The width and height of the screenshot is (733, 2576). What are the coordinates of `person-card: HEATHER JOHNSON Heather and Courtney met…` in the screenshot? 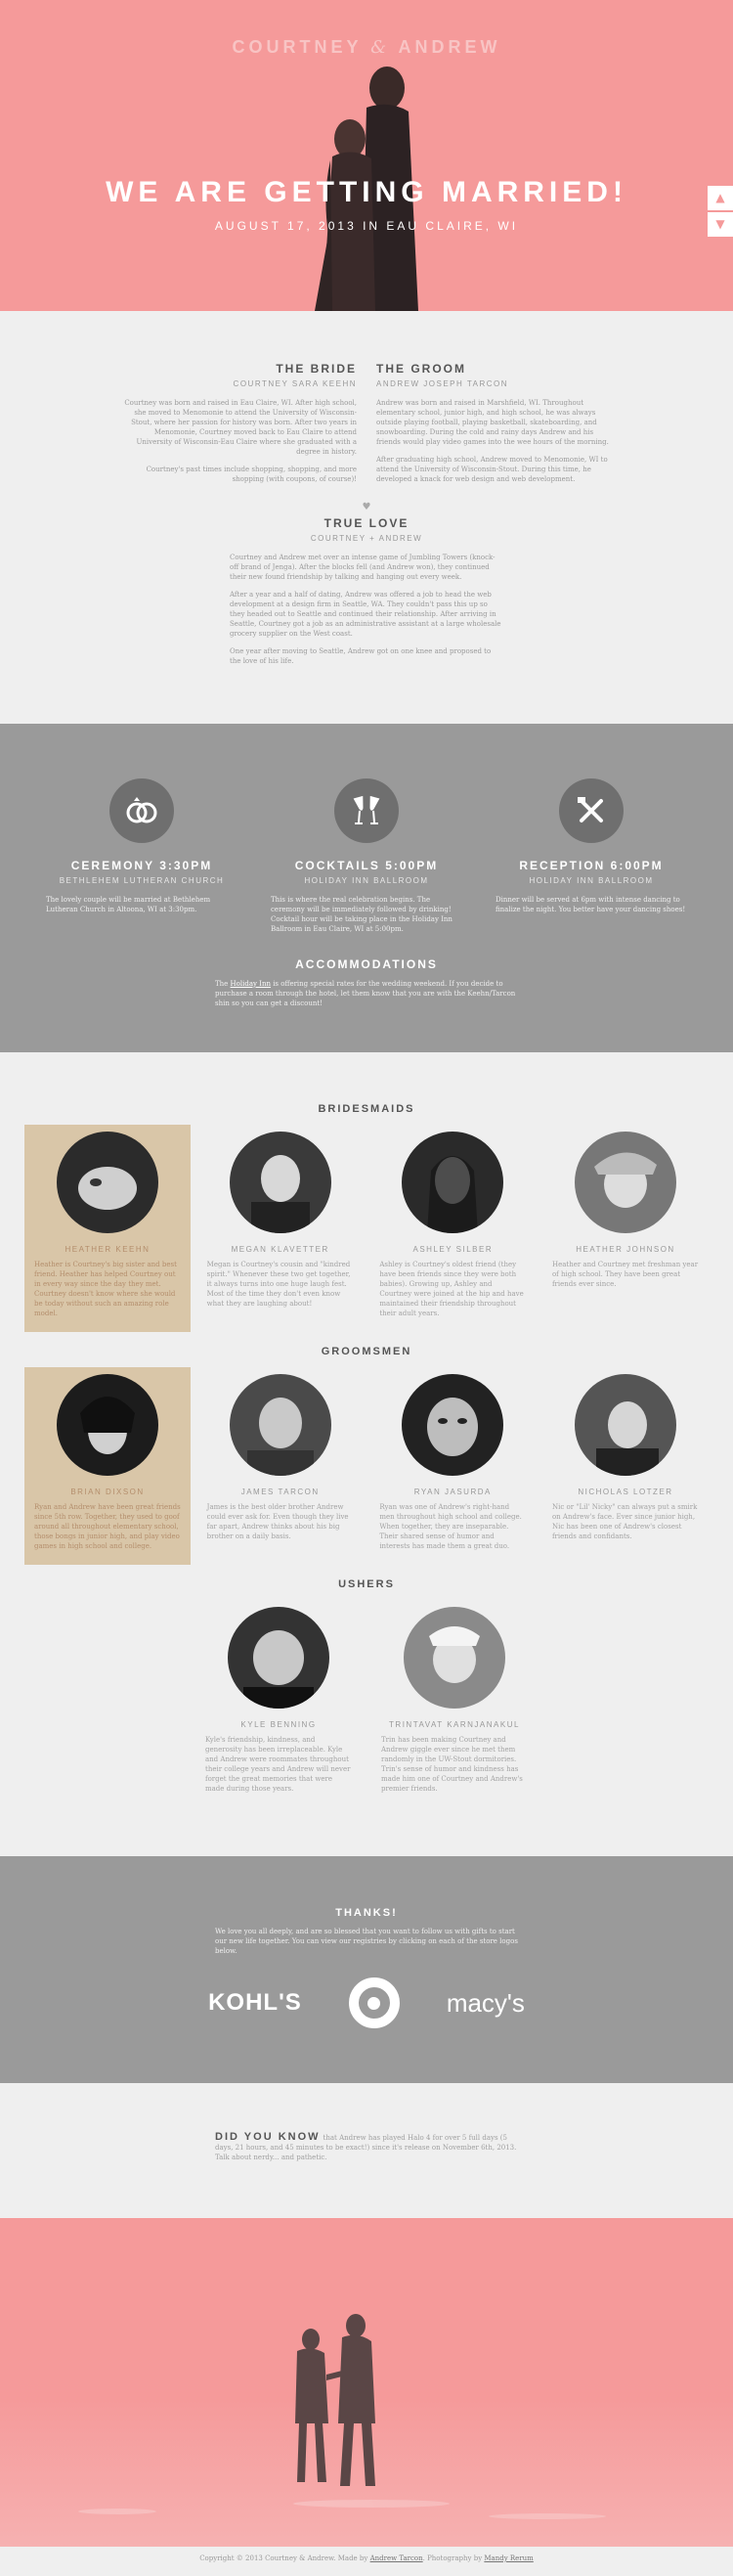 It's located at (626, 1229).